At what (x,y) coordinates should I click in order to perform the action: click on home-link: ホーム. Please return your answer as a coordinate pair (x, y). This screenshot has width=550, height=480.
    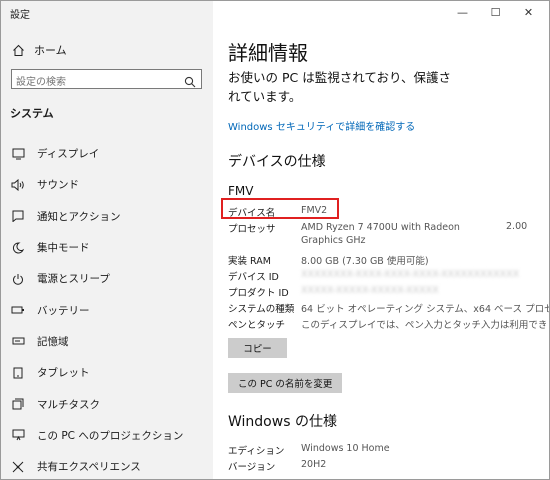
    Looking at the image, I should click on (39, 50).